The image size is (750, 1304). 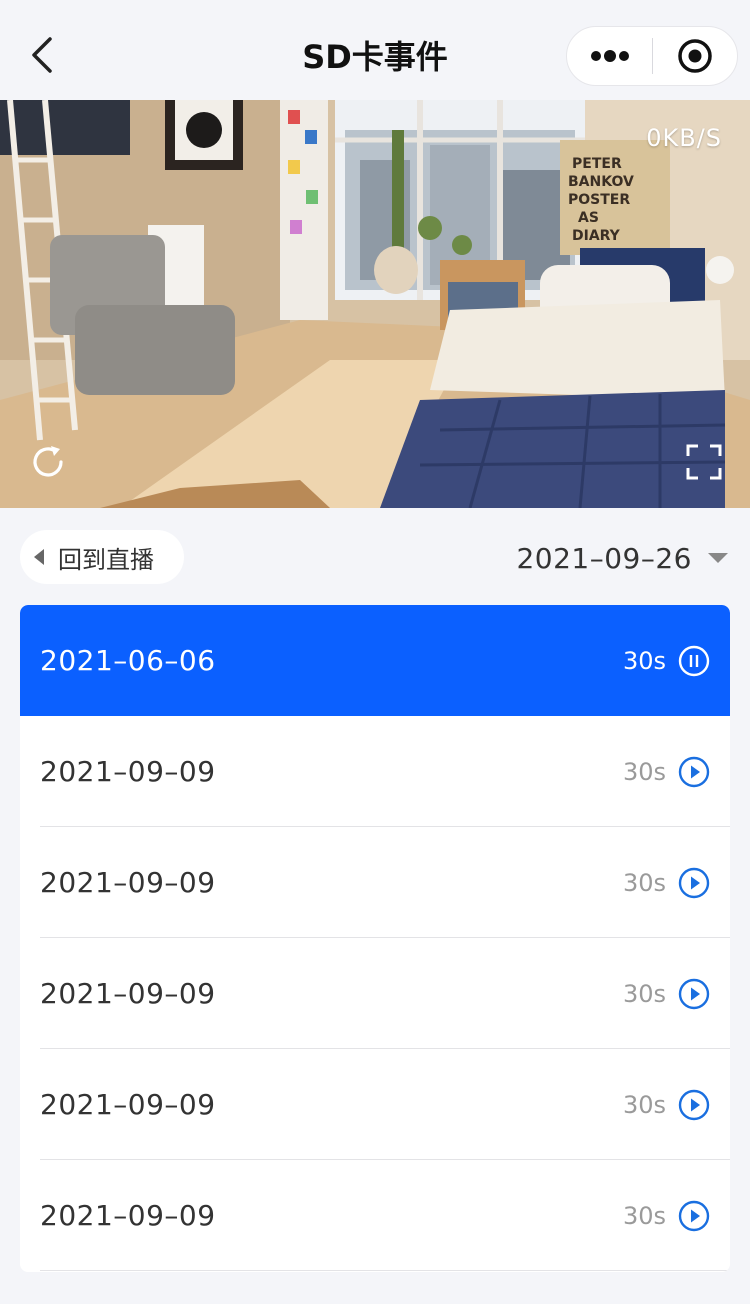 I want to click on target-close-icon, so click(x=695, y=56).